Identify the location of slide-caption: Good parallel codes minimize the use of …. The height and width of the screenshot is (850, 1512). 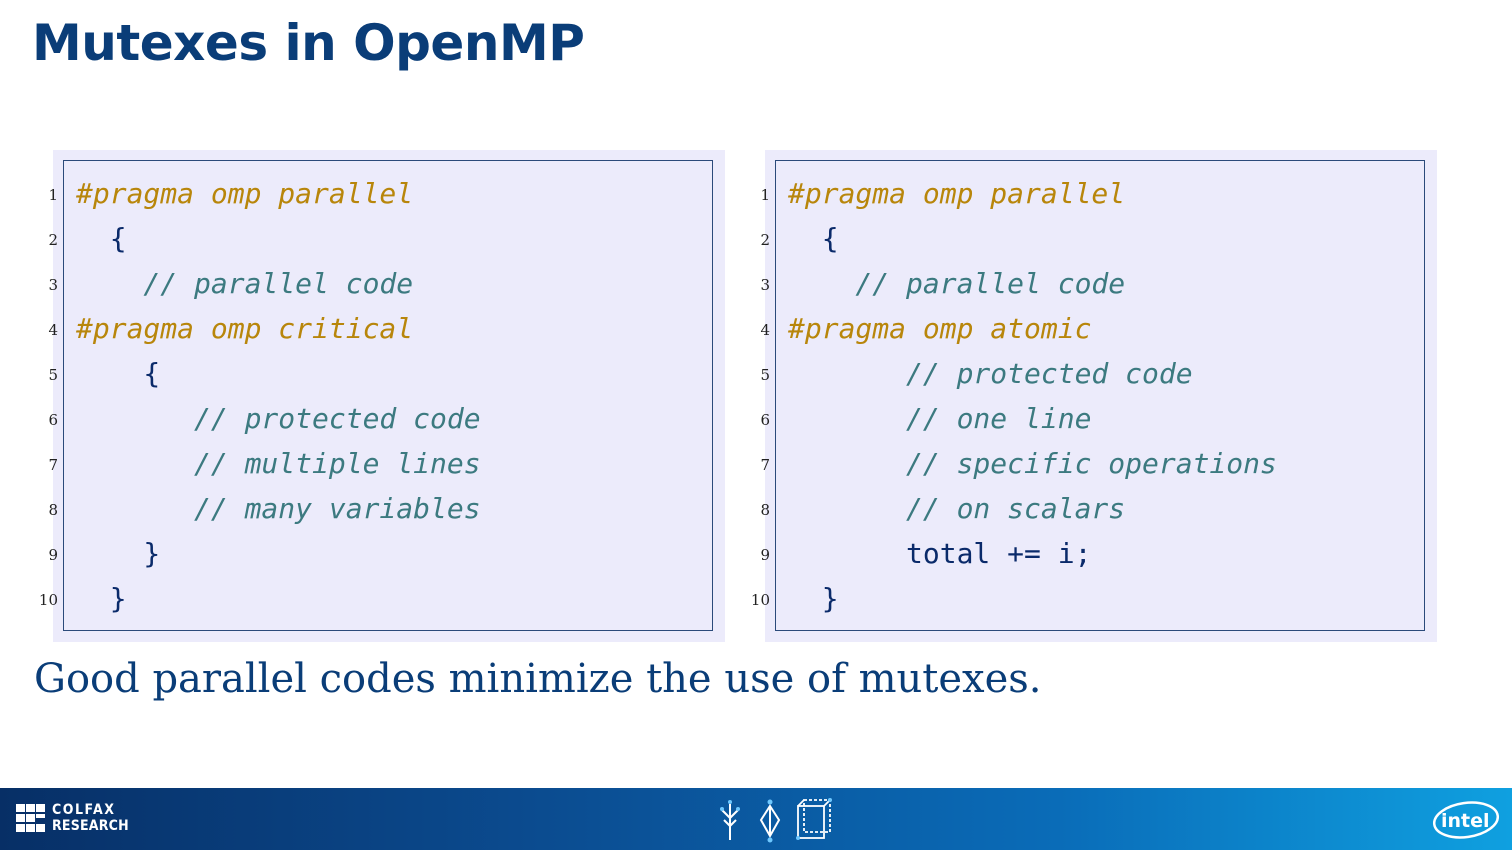
(538, 679).